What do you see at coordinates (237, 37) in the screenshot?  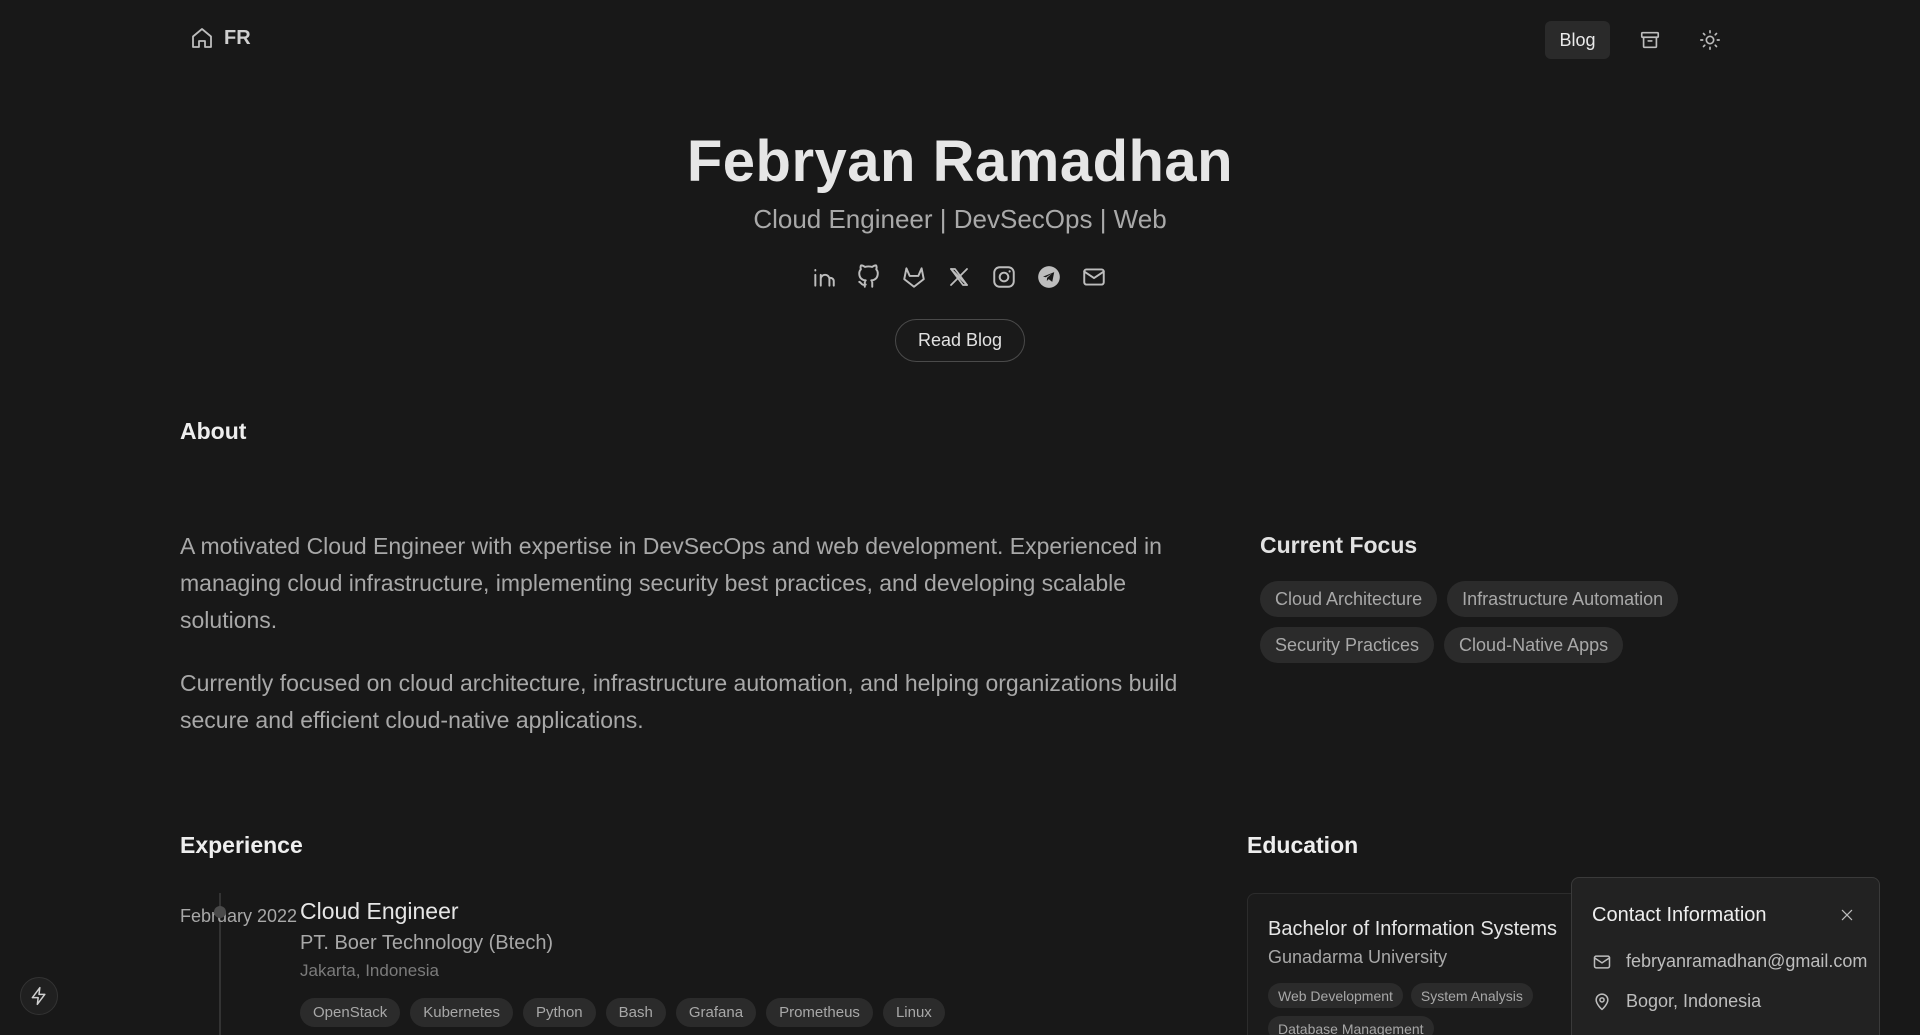 I see `brand-text: FR` at bounding box center [237, 37].